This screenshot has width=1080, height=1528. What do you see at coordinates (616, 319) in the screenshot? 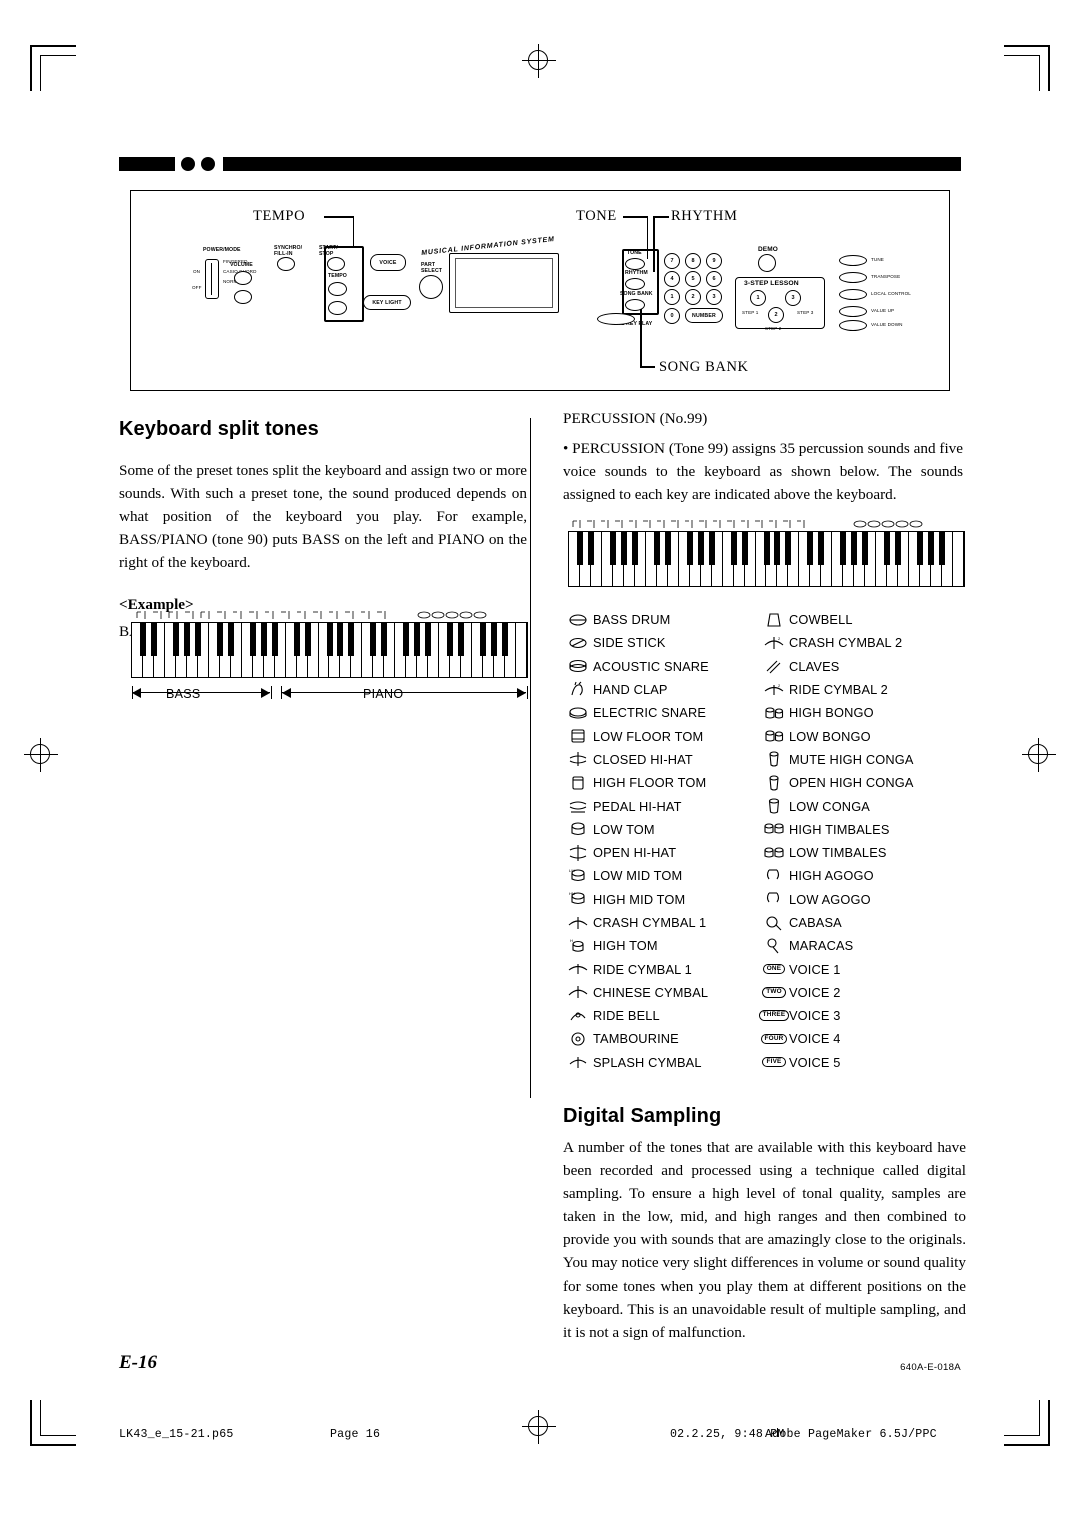
I see `one-key-play-button` at bounding box center [616, 319].